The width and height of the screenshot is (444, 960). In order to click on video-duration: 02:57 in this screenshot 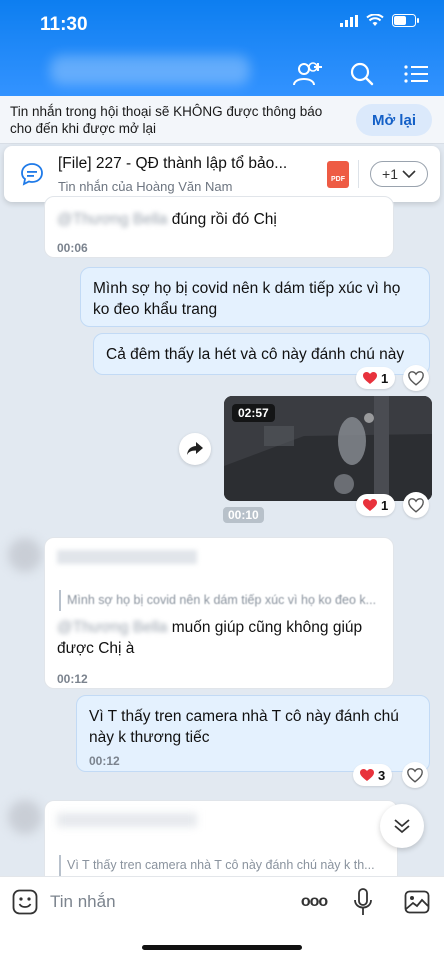, I will do `click(253, 413)`.